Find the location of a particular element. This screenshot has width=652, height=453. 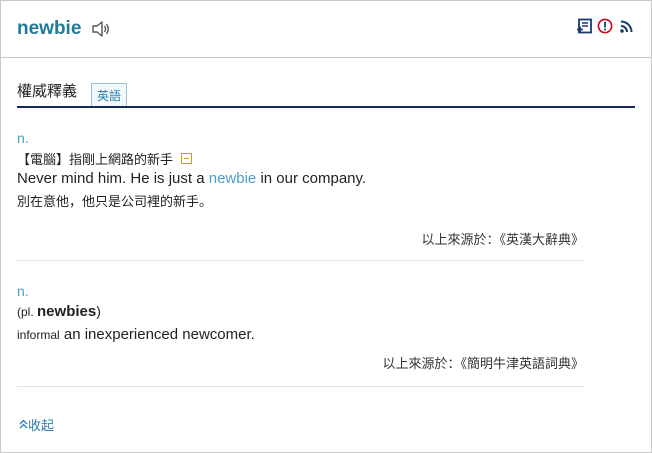

plural-form: (pl. newbies) is located at coordinates (300, 311).